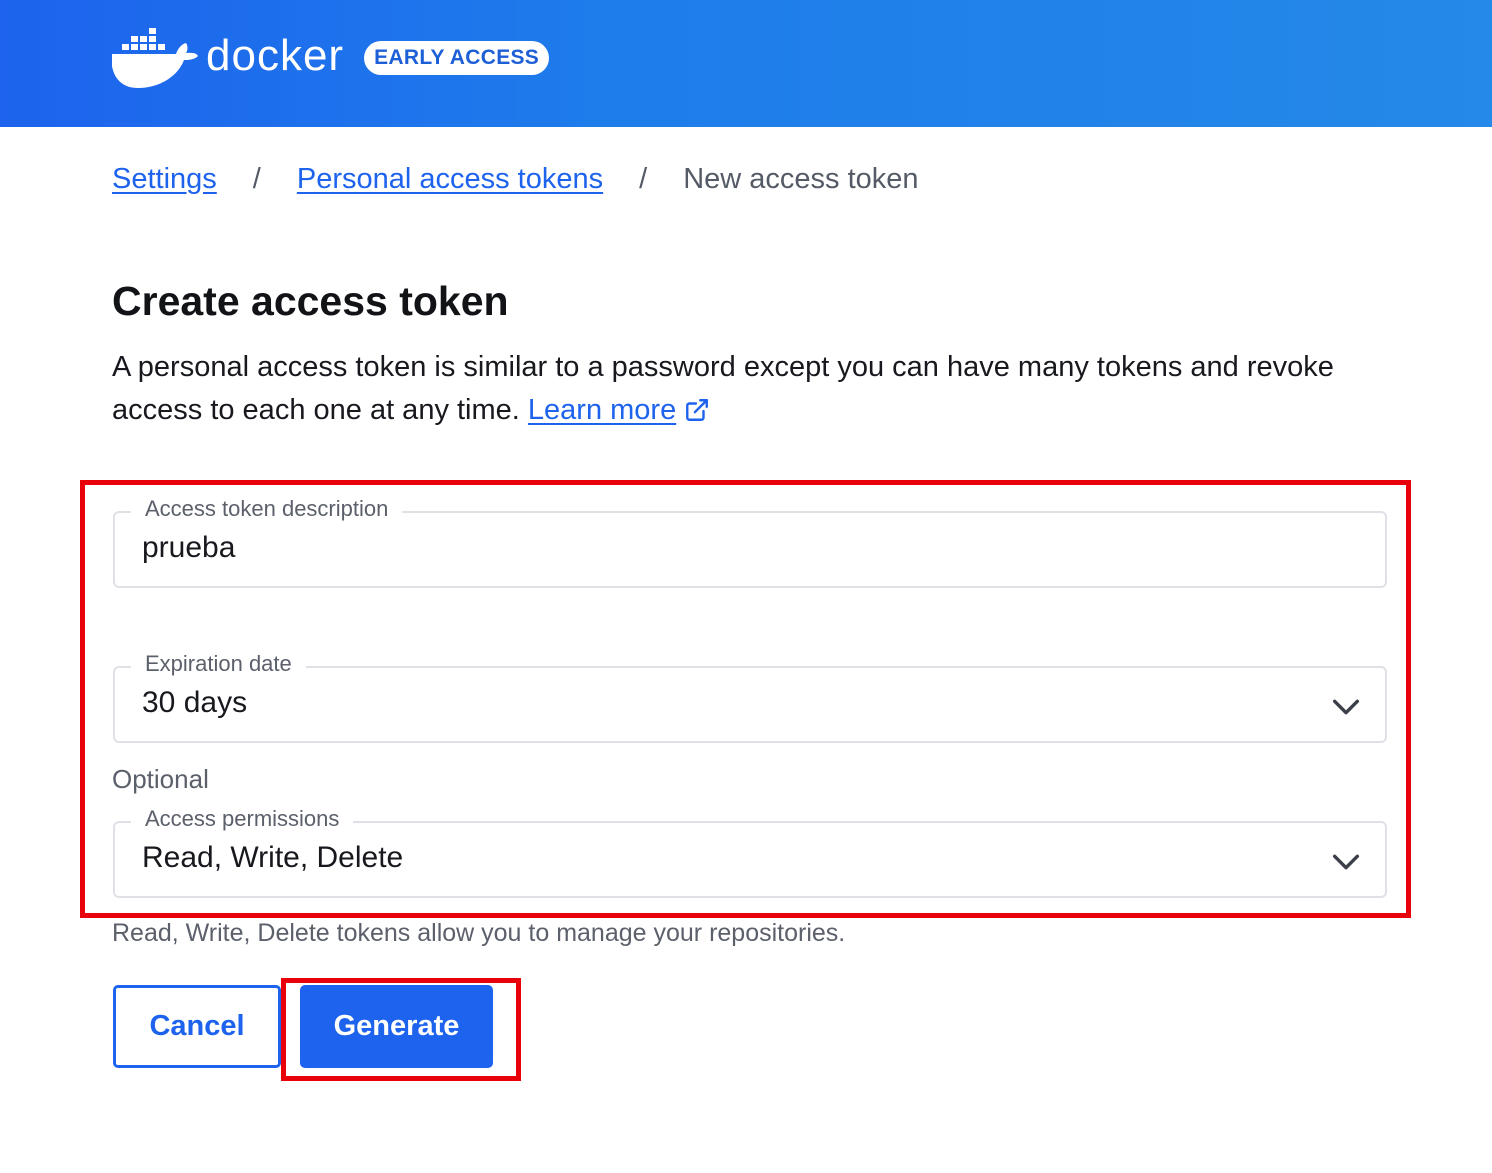 The width and height of the screenshot is (1492, 1173). What do you see at coordinates (218, 664) in the screenshot?
I see `expiration-date-label: Expiration date` at bounding box center [218, 664].